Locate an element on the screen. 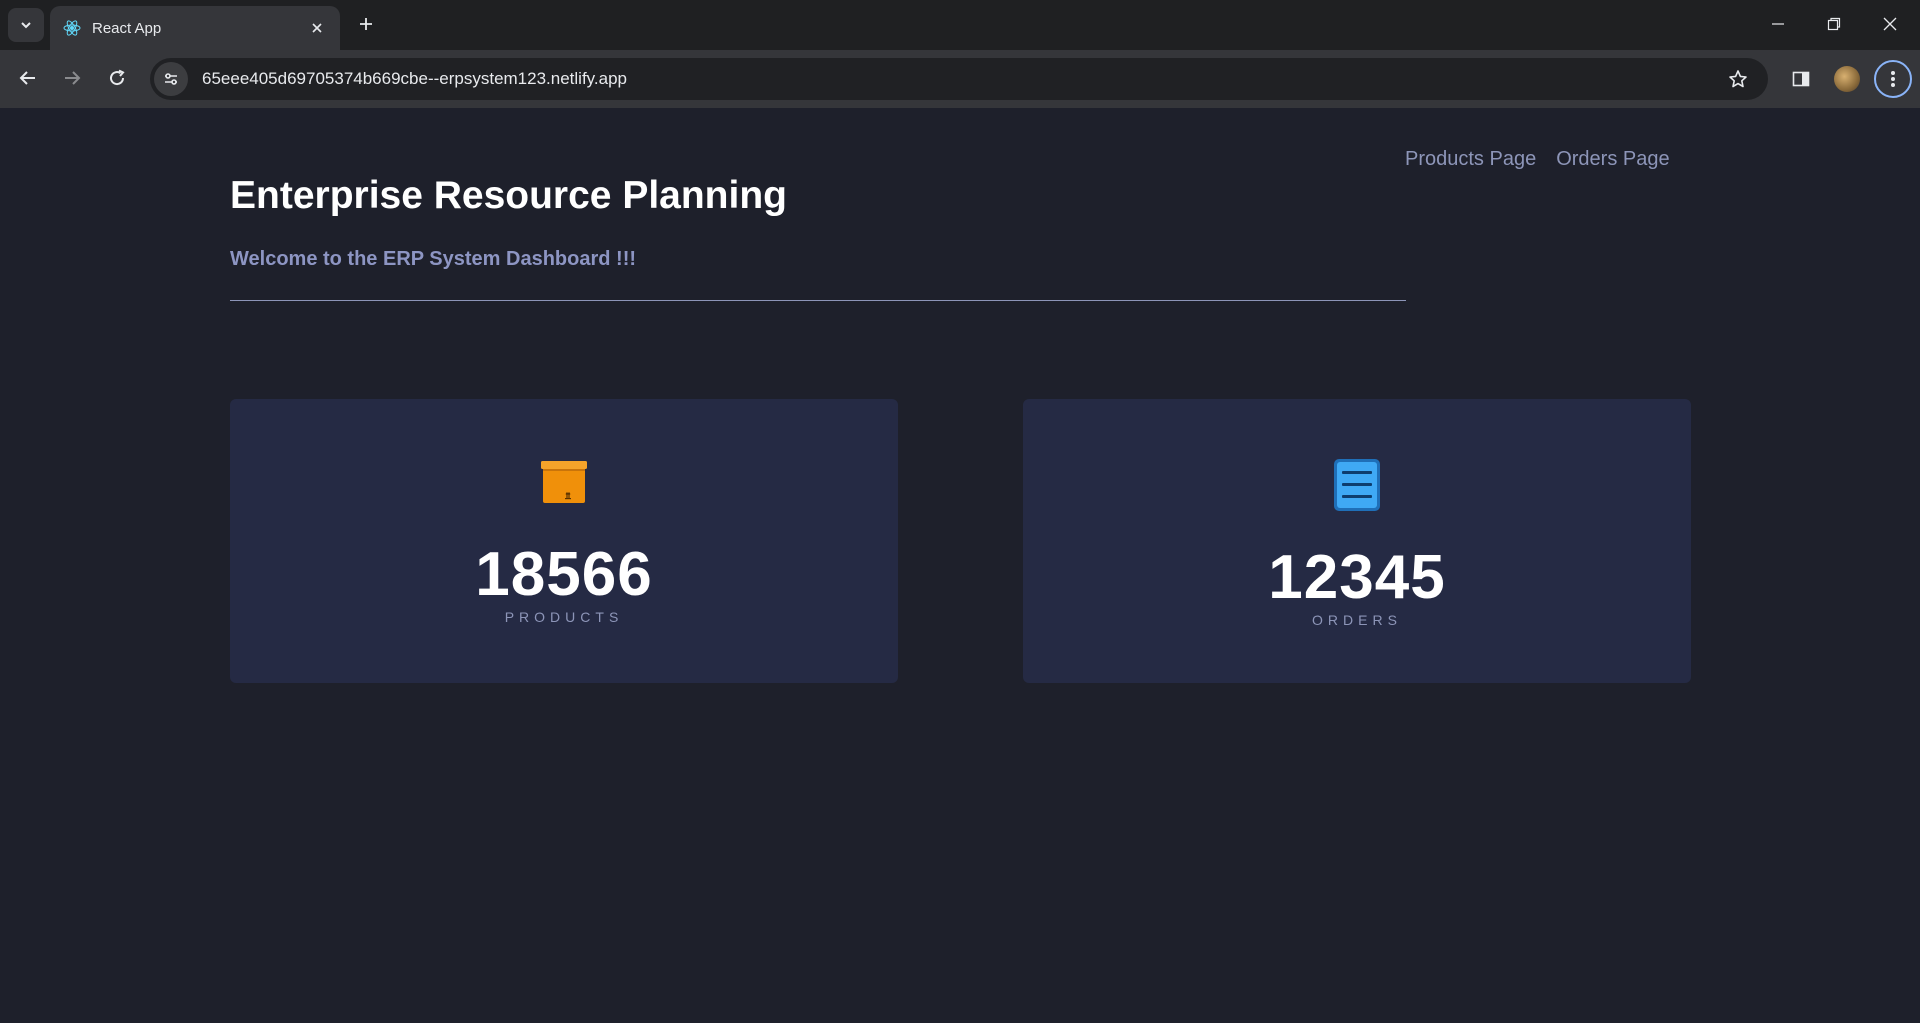 This screenshot has height=1023, width=1920. reload-button is located at coordinates (117, 78).